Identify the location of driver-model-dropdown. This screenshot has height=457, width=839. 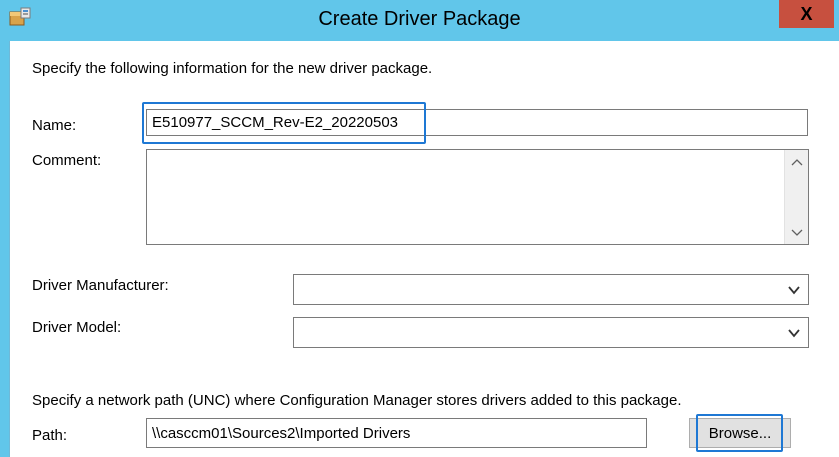
(551, 332).